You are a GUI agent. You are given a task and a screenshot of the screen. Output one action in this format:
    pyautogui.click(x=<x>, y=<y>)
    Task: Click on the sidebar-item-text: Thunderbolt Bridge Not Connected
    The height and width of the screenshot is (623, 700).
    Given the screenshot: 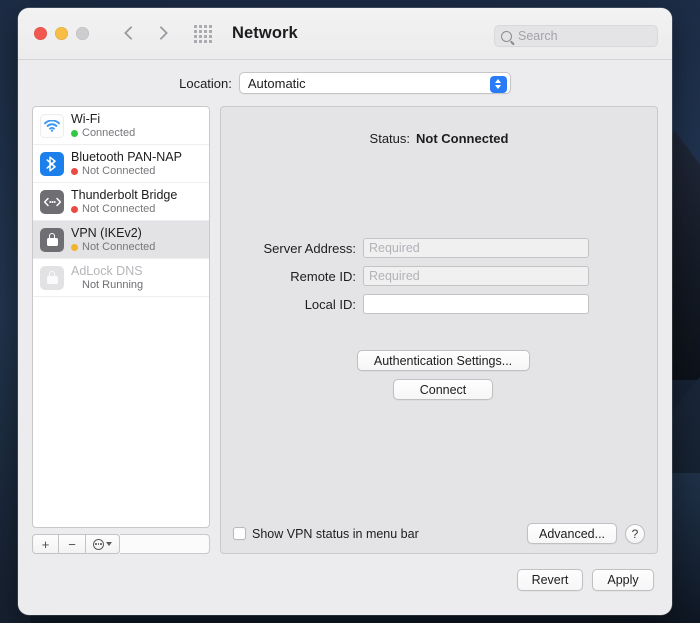 What is the action you would take?
    pyautogui.click(x=124, y=202)
    